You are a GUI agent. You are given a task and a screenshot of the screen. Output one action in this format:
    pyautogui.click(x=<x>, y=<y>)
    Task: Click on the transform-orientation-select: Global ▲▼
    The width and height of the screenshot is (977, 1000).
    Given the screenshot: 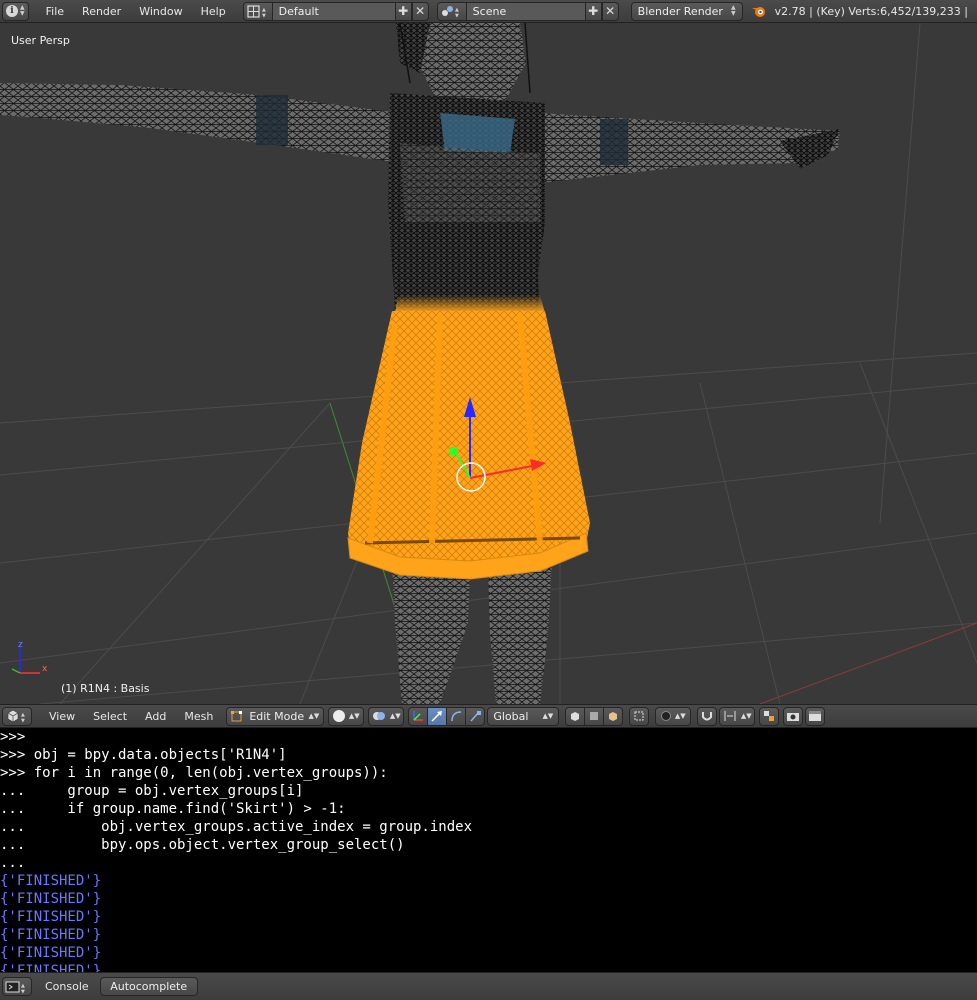 What is the action you would take?
    pyautogui.click(x=523, y=716)
    